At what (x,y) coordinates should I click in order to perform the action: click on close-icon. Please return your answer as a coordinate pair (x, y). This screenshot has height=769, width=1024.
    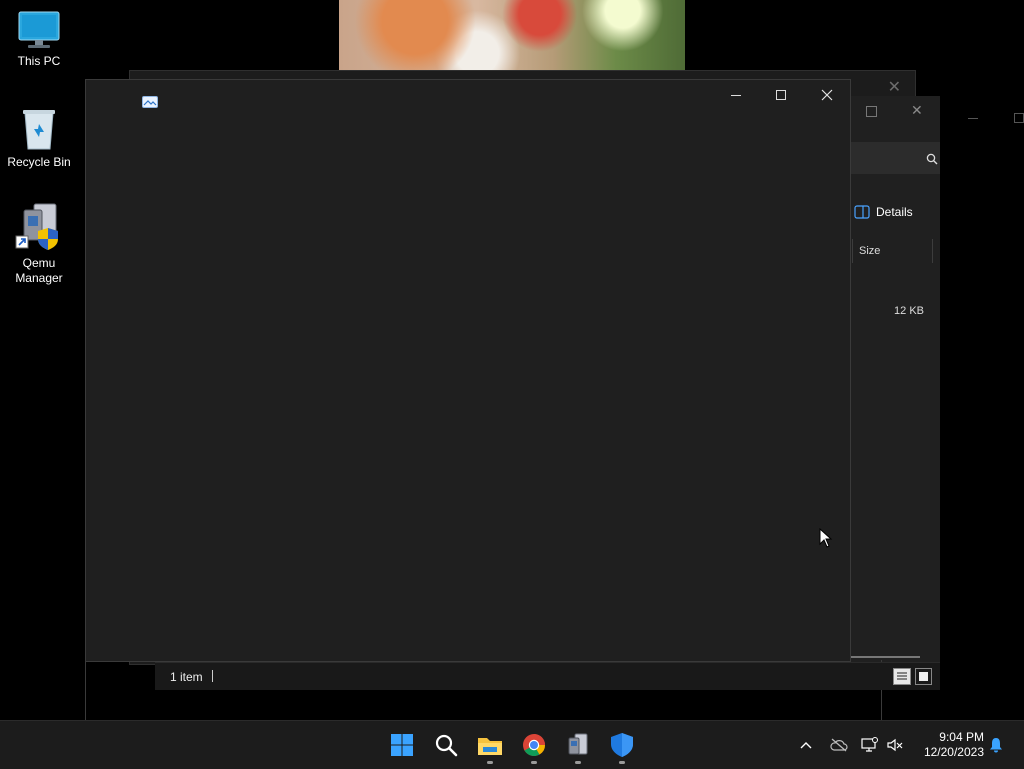
    Looking at the image, I should click on (827, 95).